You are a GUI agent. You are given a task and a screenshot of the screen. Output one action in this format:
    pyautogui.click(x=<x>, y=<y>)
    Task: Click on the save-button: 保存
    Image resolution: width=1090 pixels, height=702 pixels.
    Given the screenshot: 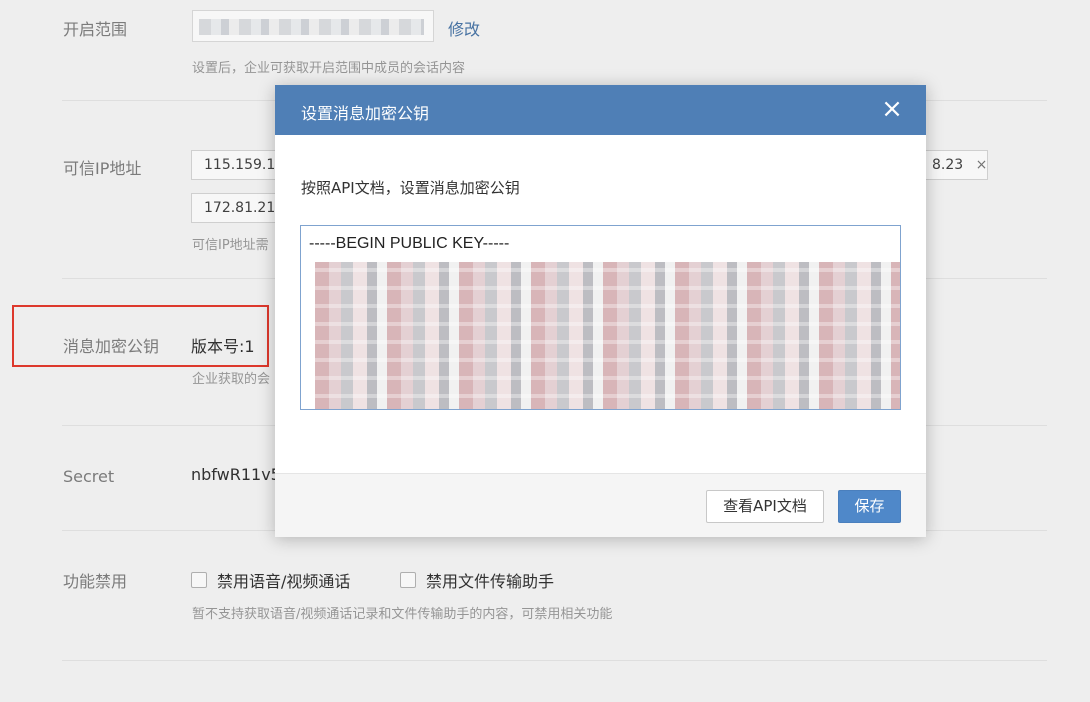 What is the action you would take?
    pyautogui.click(x=869, y=506)
    